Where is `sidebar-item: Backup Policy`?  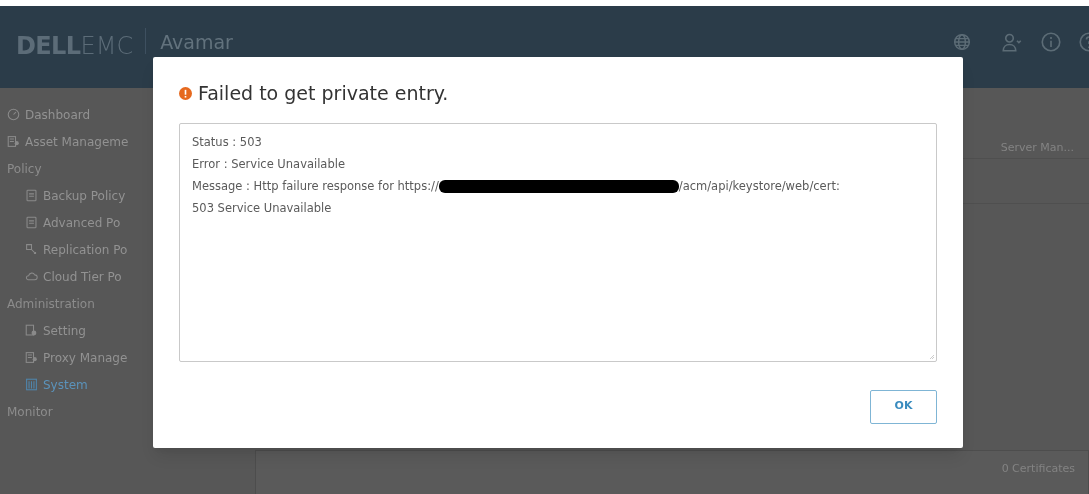
sidebar-item: Backup Policy is located at coordinates (76, 195).